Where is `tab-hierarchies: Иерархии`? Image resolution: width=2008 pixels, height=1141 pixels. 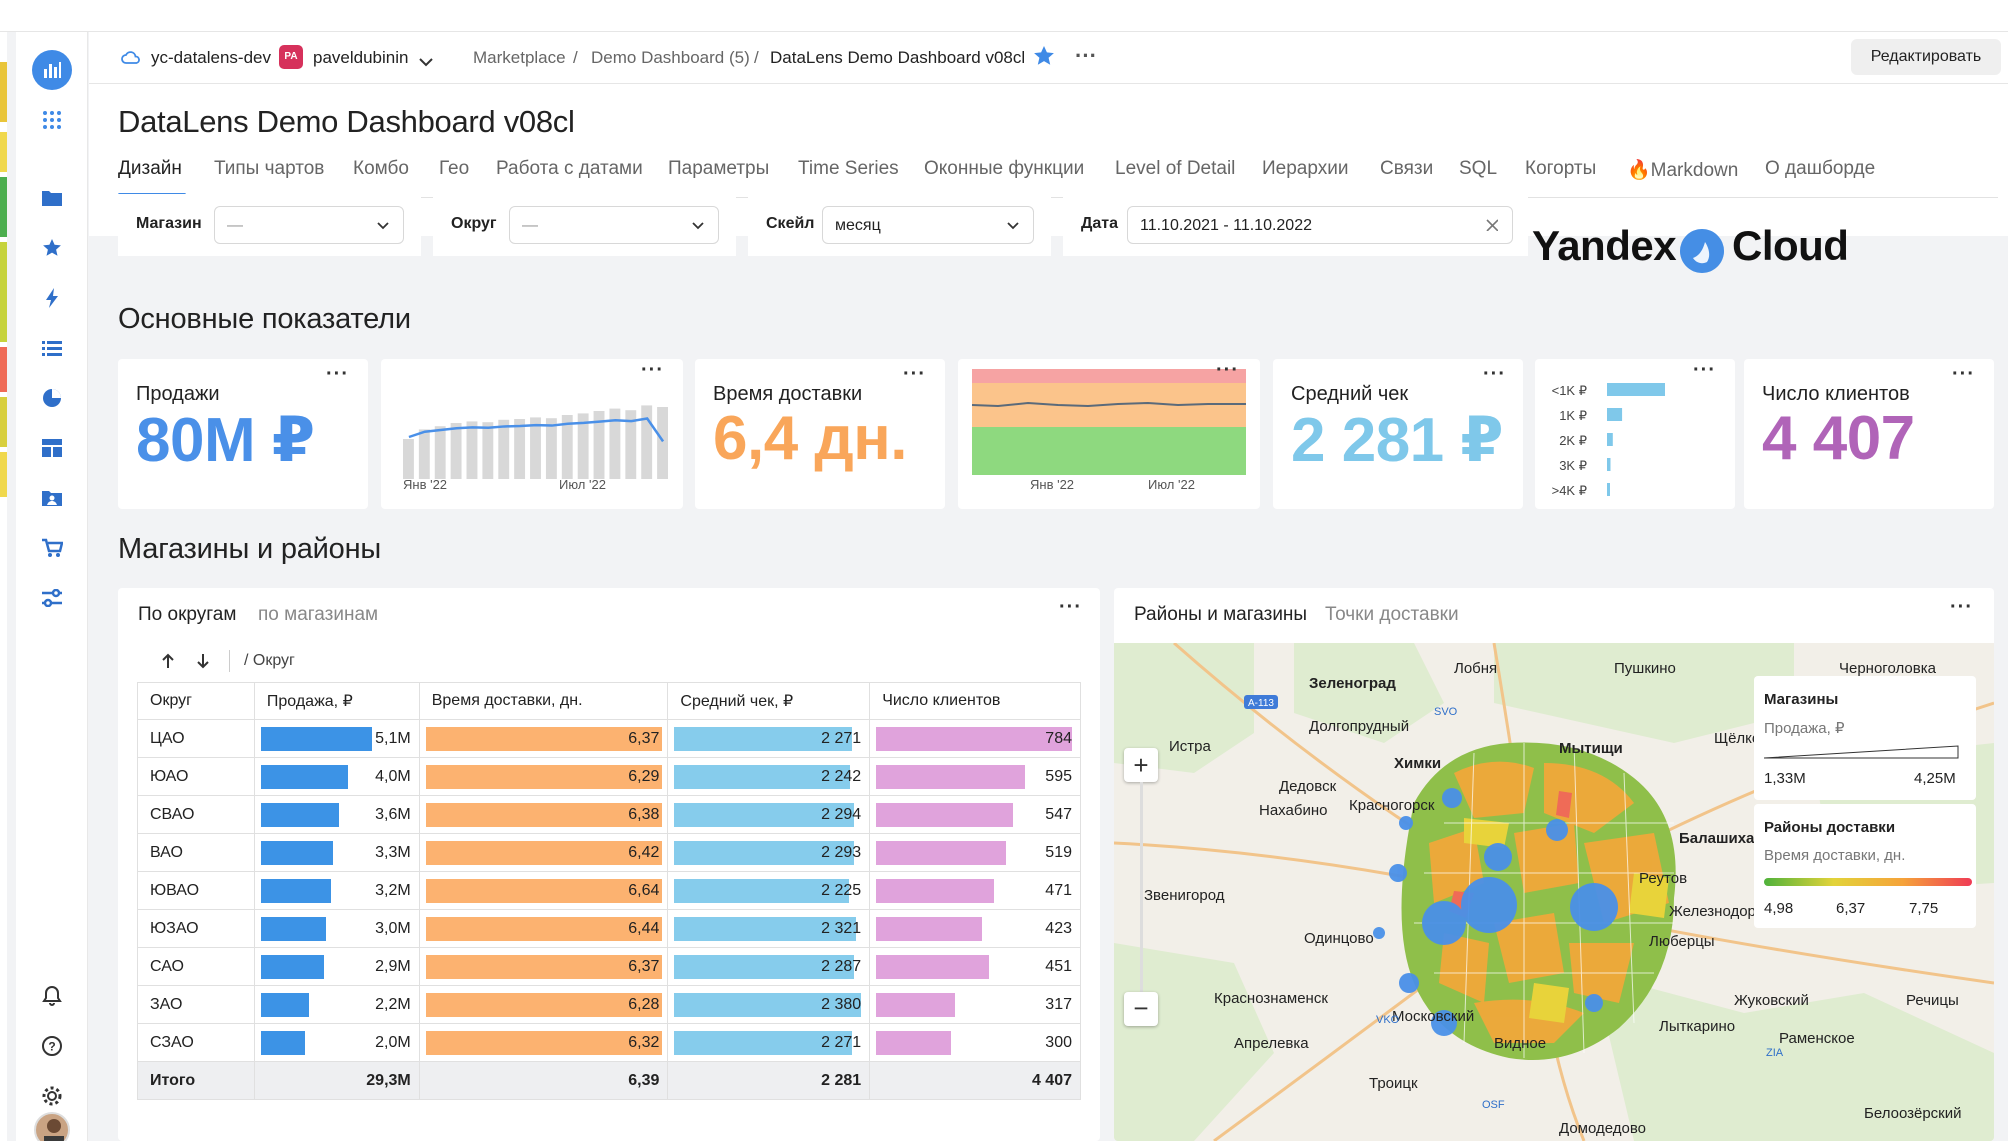 tab-hierarchies: Иерархии is located at coordinates (1305, 169).